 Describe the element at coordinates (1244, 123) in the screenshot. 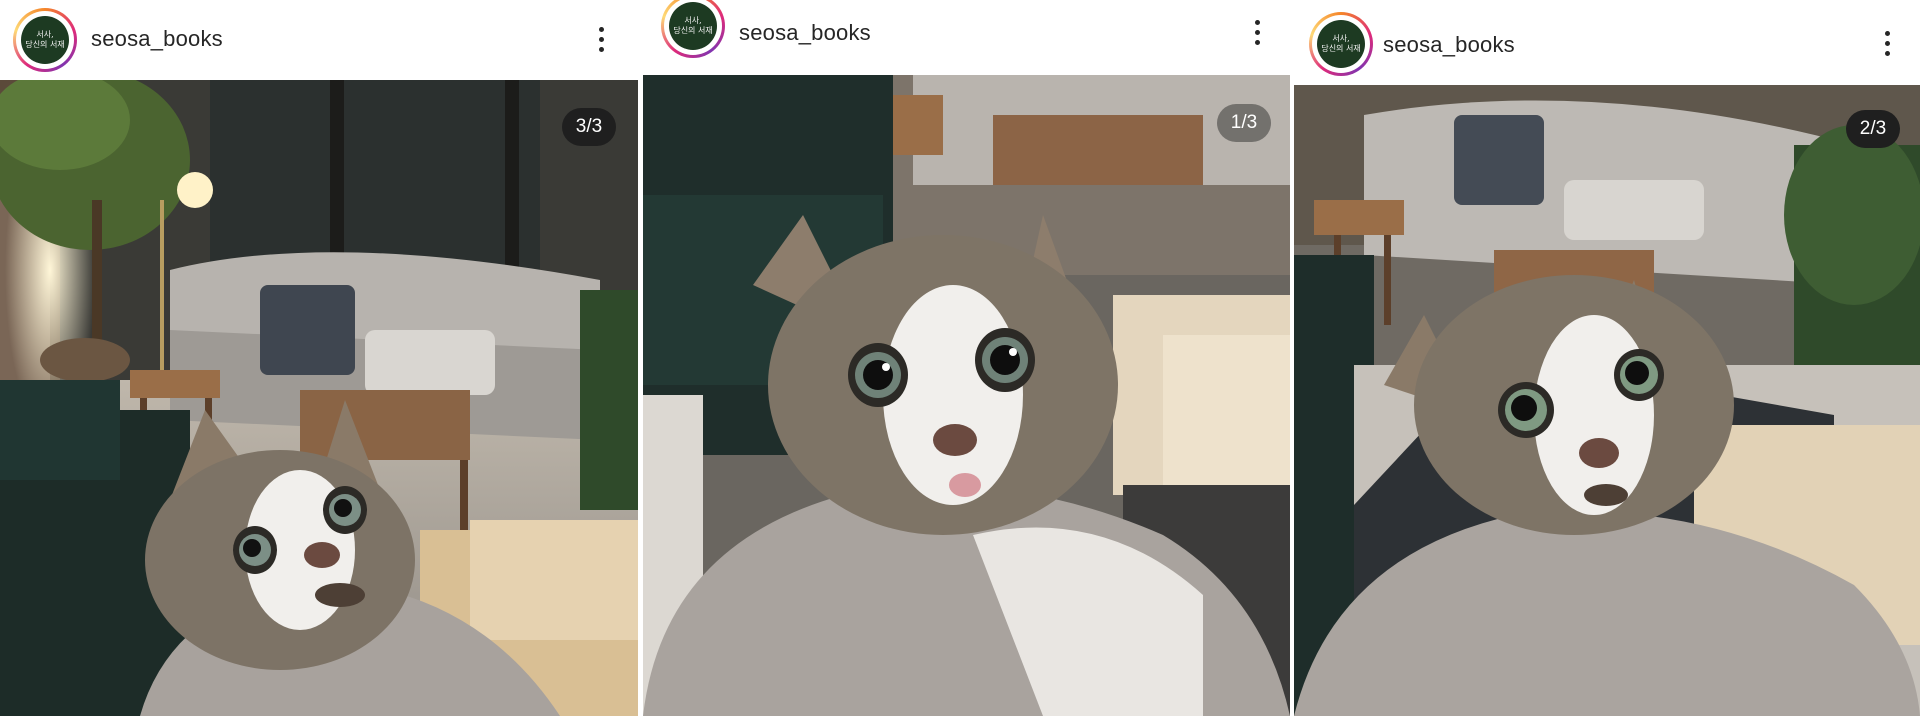

I see `image-counter-badge: 1/3` at that location.